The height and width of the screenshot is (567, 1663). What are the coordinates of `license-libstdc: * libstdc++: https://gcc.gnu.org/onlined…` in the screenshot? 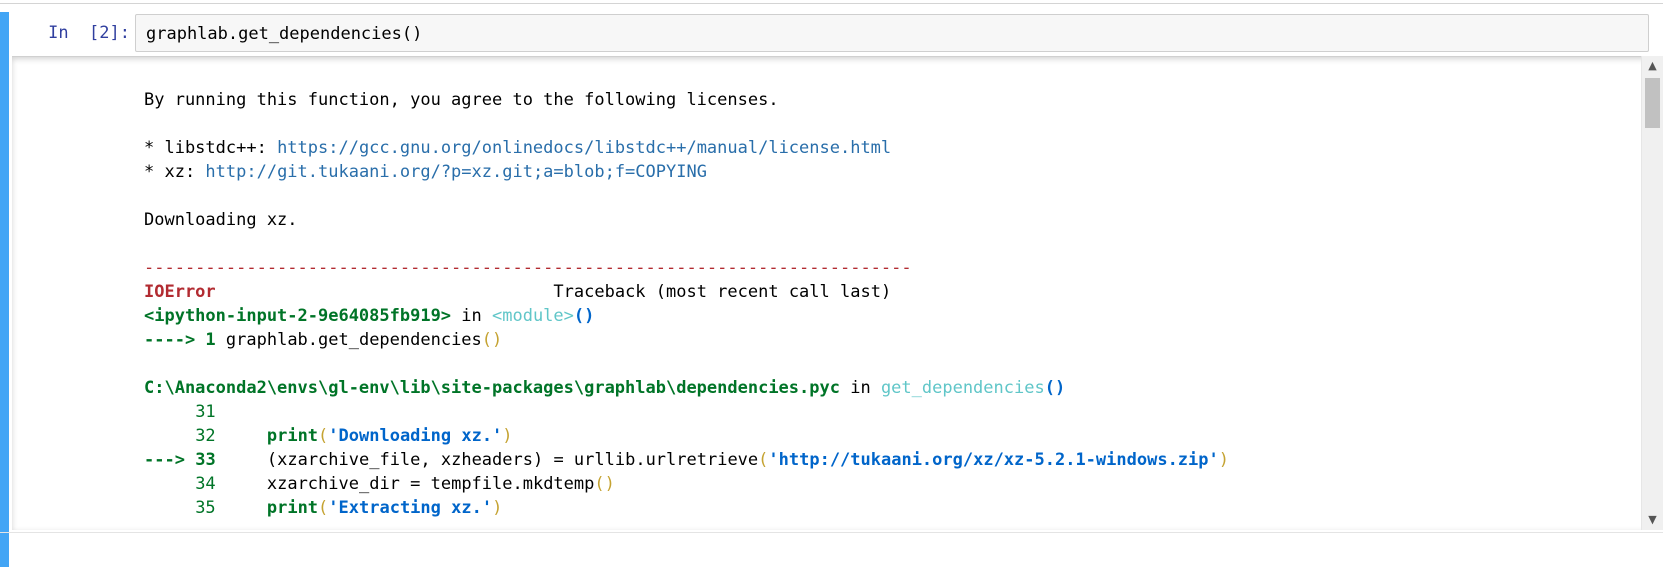 It's located at (518, 148).